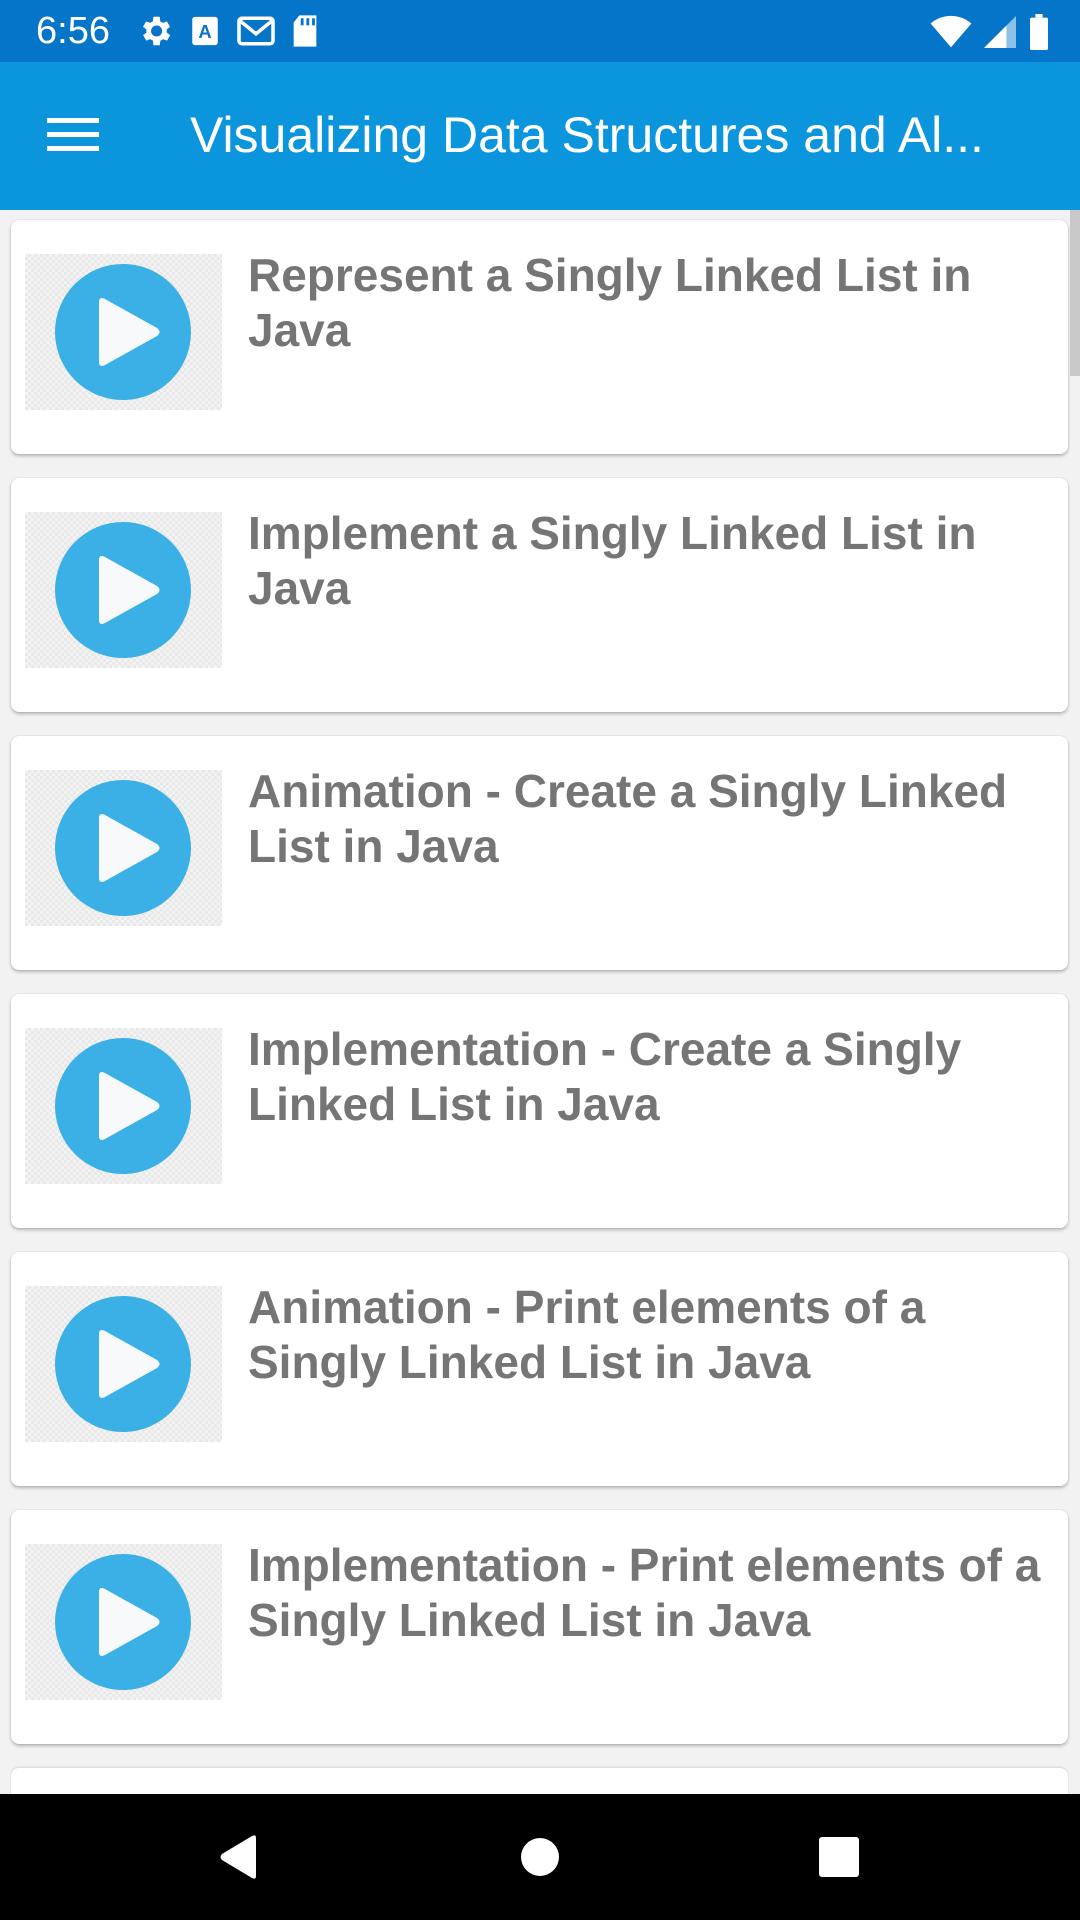 The width and height of the screenshot is (1080, 1920). I want to click on text-a-icon: A, so click(205, 33).